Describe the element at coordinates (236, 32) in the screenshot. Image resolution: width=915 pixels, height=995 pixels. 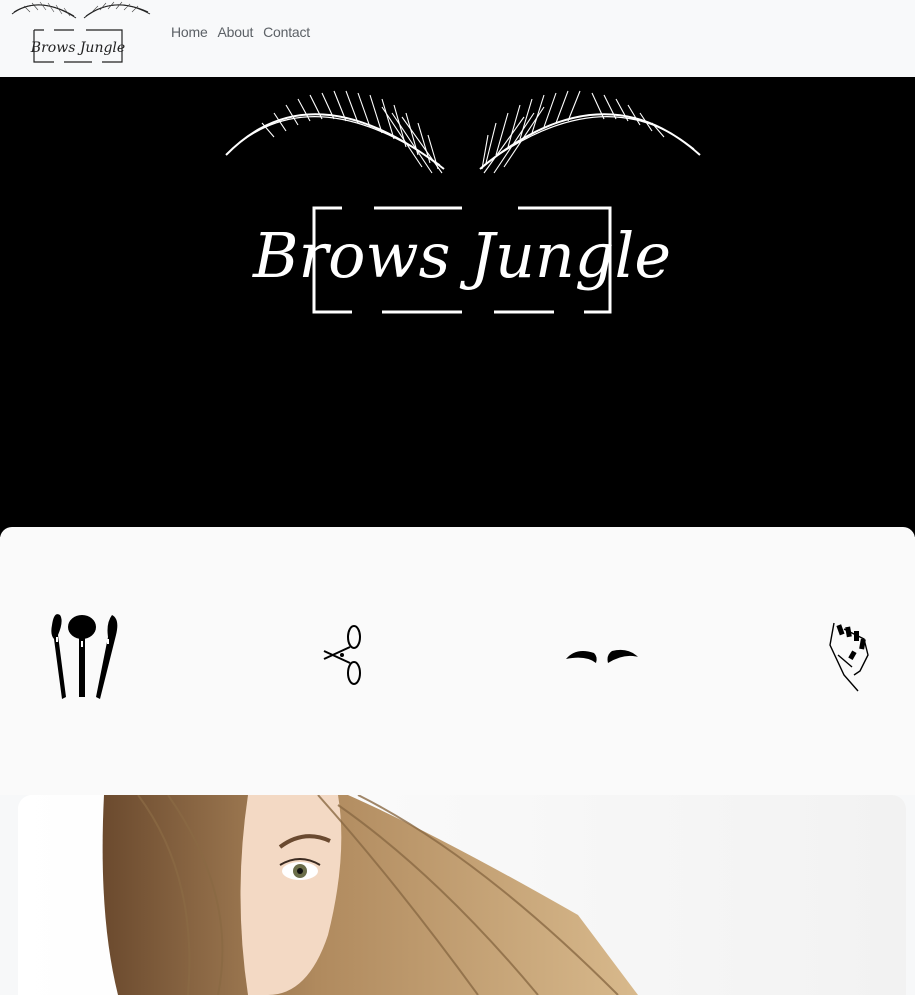
I see `nav-about-link: About` at that location.